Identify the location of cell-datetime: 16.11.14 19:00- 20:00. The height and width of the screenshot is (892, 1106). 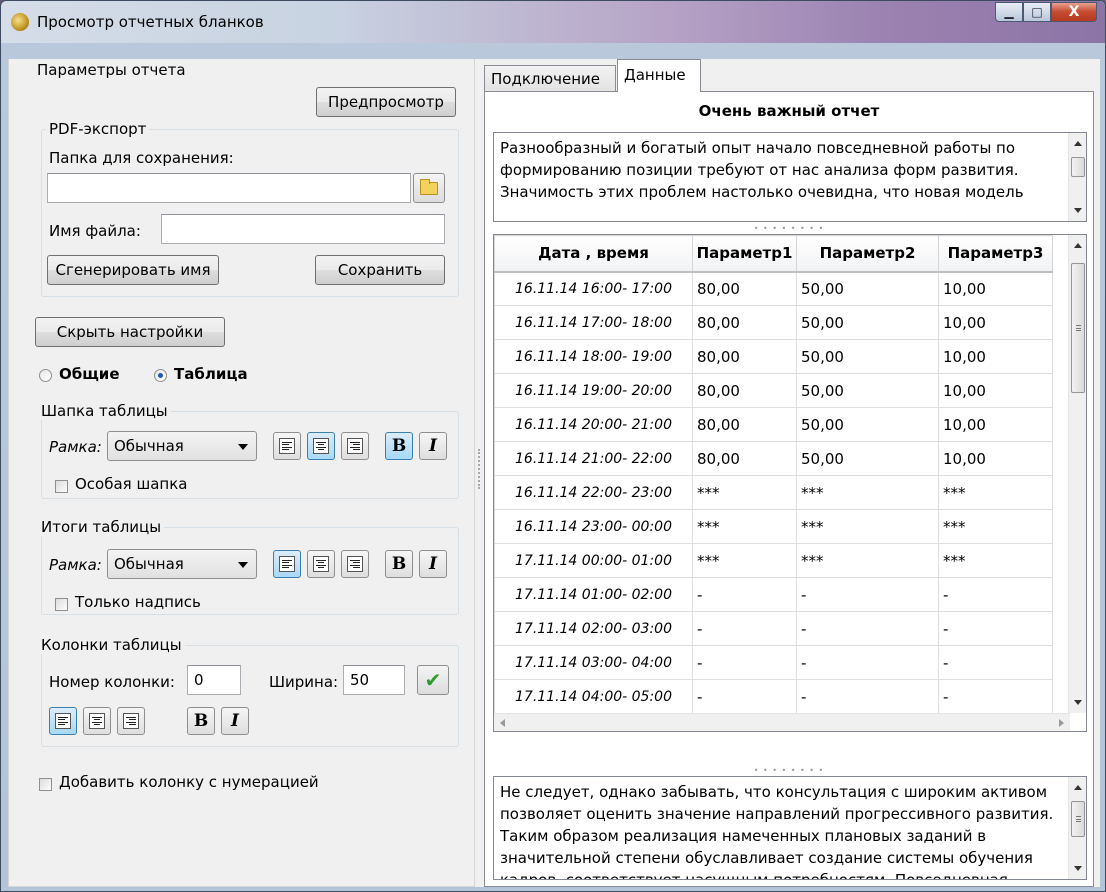
(593, 390).